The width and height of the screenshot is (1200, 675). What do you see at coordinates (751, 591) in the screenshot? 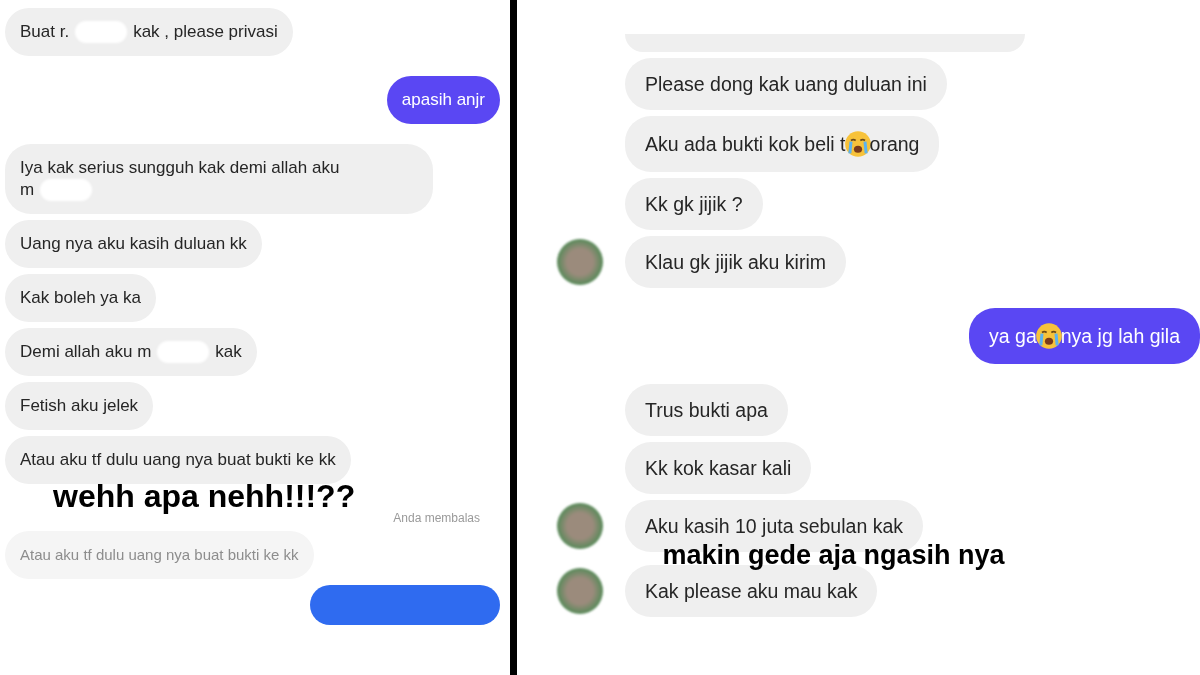
I see `message-text: Kak please aku mau kak` at bounding box center [751, 591].